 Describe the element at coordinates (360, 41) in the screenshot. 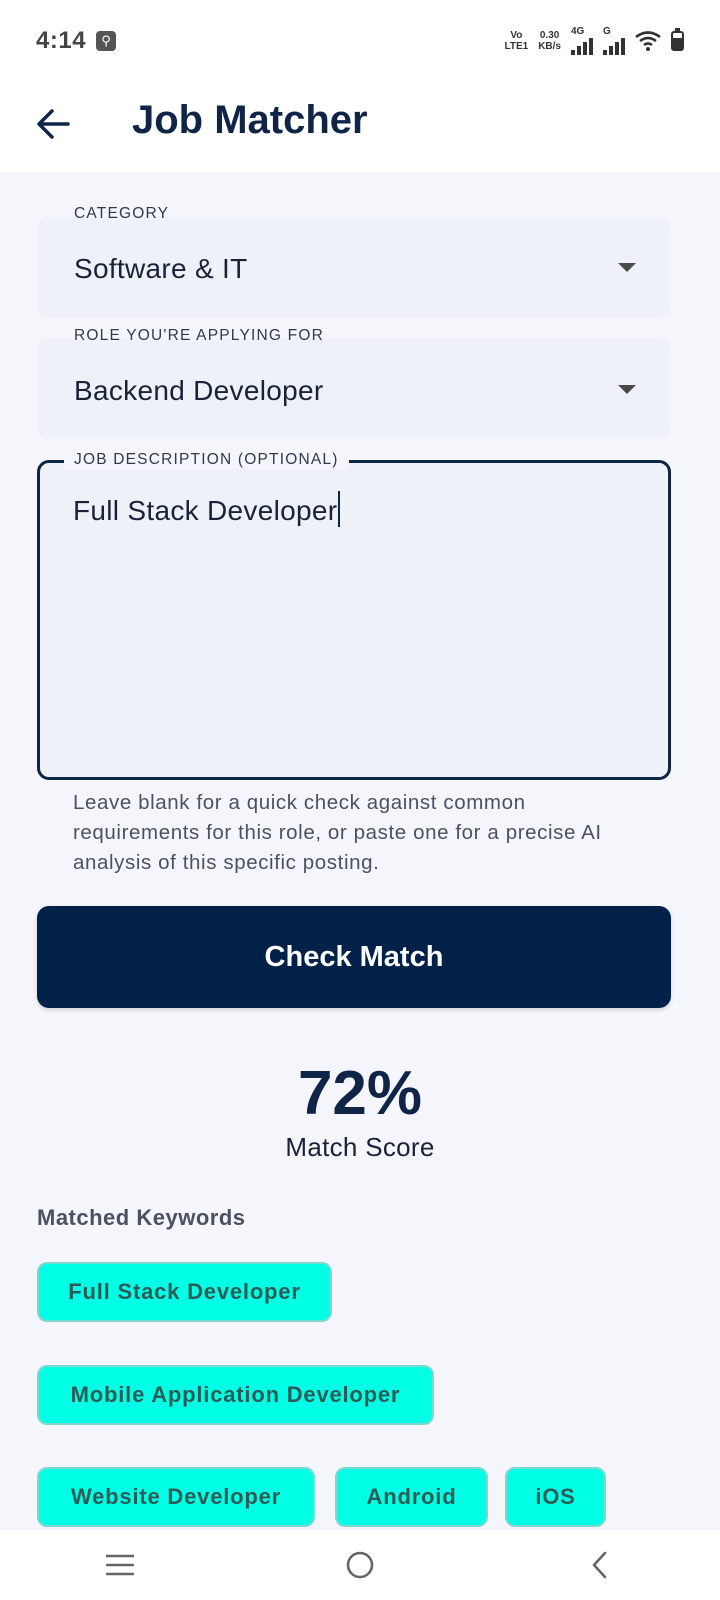

I see `status-bar: 4:14 ⚲ Vo LTE1 0.30 KB/s 4G G` at that location.